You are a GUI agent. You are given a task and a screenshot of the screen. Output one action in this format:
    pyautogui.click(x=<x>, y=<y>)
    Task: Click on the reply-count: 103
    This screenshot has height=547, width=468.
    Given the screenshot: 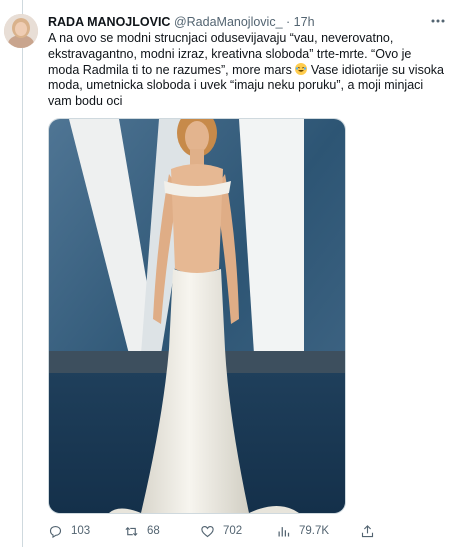 What is the action you would take?
    pyautogui.click(x=81, y=531)
    